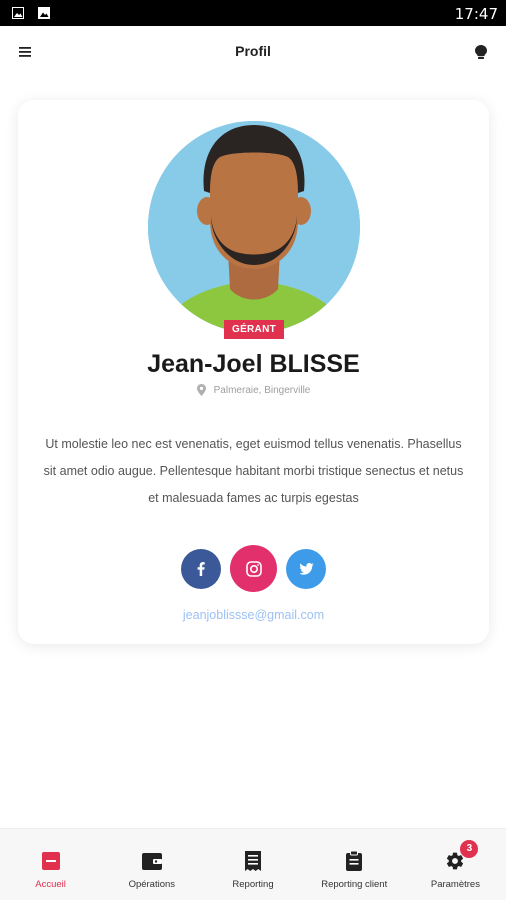 This screenshot has width=506, height=900. Describe the element at coordinates (253, 884) in the screenshot. I see `nav-label: Reporting` at that location.